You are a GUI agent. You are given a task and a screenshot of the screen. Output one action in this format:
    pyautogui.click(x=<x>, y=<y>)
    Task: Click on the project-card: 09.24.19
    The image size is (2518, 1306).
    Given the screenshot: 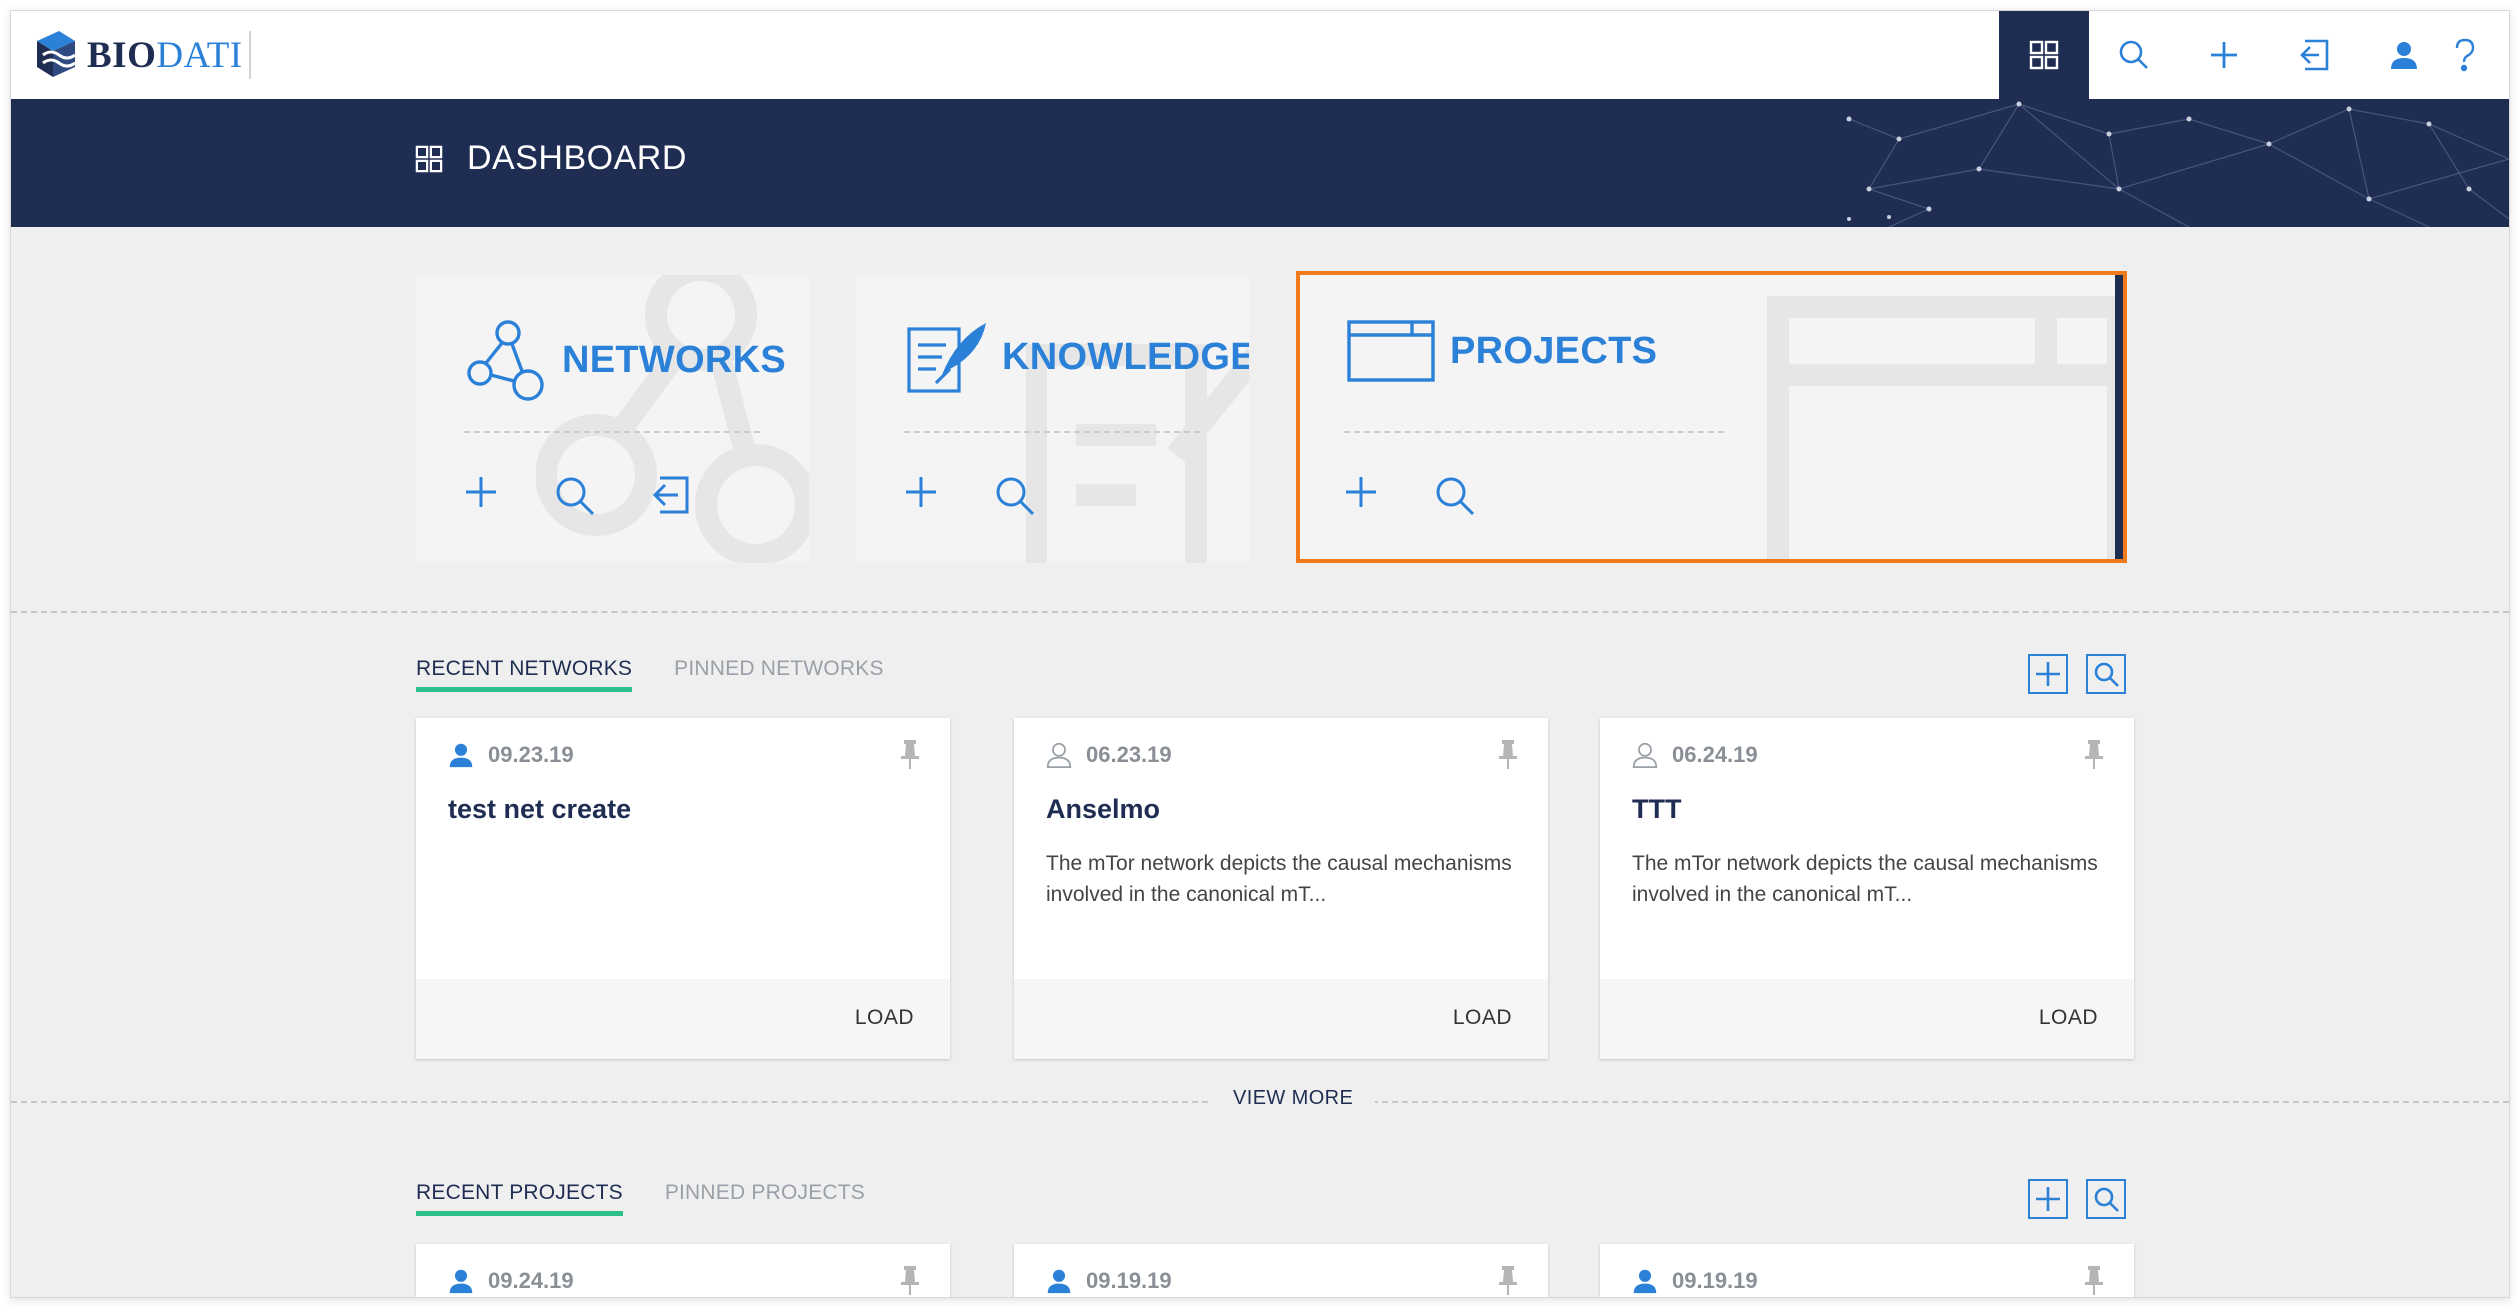 What is the action you would take?
    pyautogui.click(x=683, y=1270)
    